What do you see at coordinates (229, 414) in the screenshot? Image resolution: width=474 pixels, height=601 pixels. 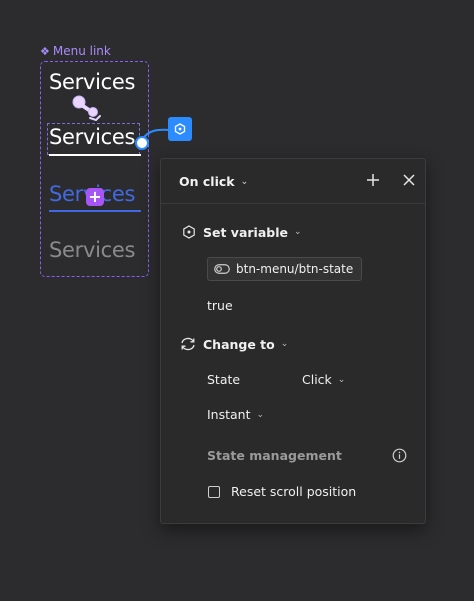 I see `animation-value: Instant` at bounding box center [229, 414].